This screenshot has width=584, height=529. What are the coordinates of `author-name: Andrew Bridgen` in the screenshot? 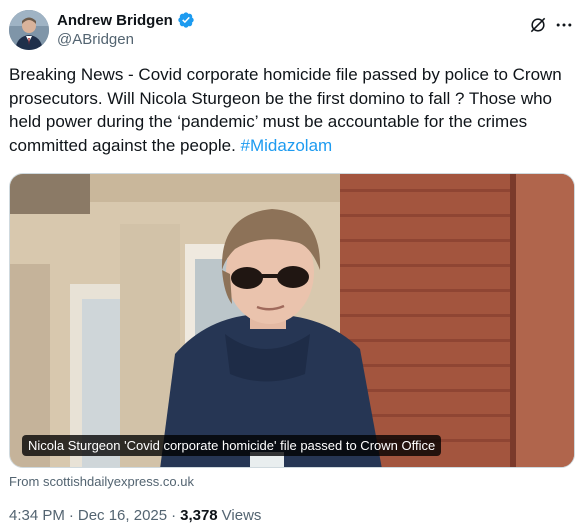 It's located at (115, 20).